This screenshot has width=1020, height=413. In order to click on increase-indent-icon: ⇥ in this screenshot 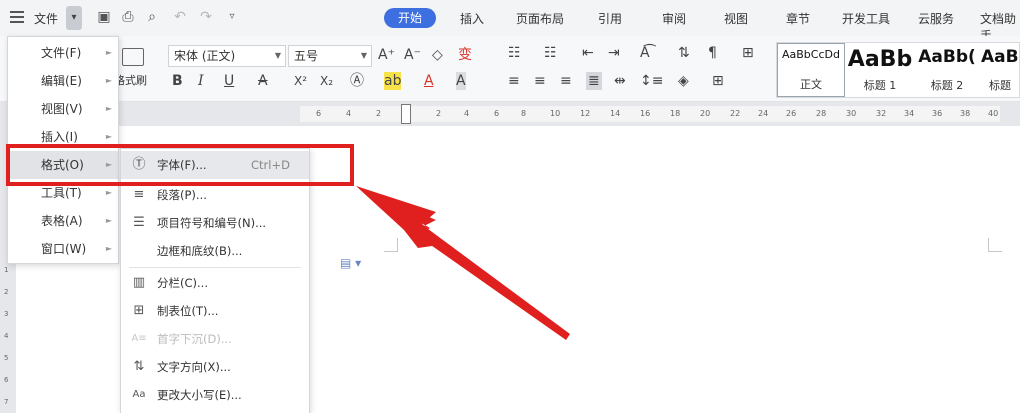, I will do `click(614, 53)`.